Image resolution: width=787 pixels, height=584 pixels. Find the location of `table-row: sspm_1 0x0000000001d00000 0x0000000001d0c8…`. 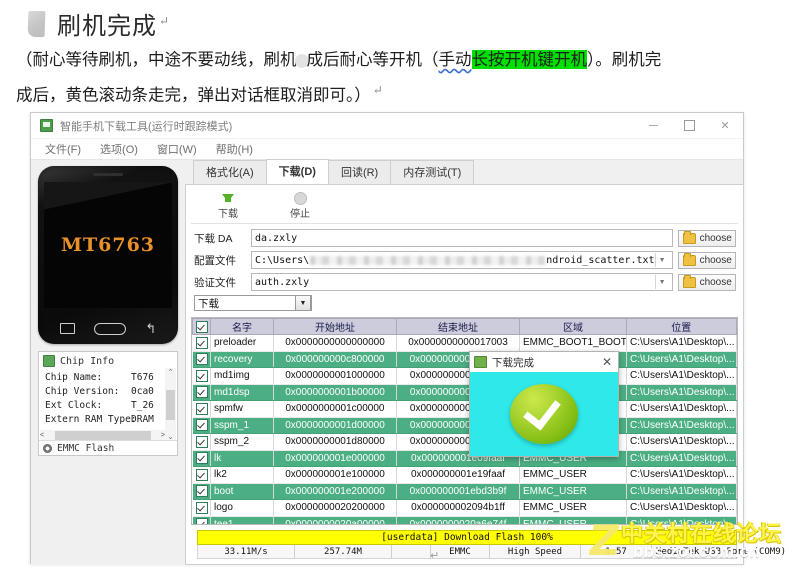

table-row: sspm_1 0x0000000001d00000 0x0000000001d0c8… is located at coordinates (464, 425).